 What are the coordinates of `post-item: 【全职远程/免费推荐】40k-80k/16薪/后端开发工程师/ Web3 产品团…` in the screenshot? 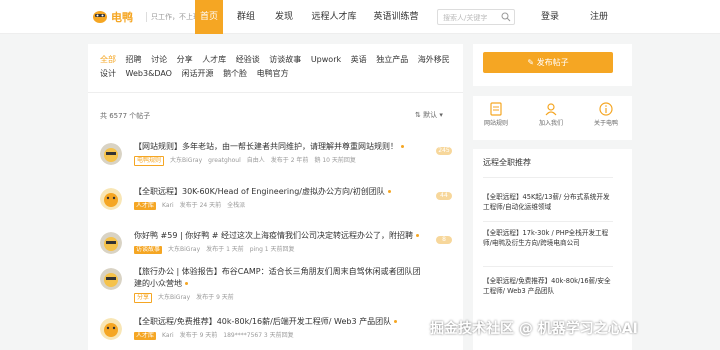 It's located at (275, 333).